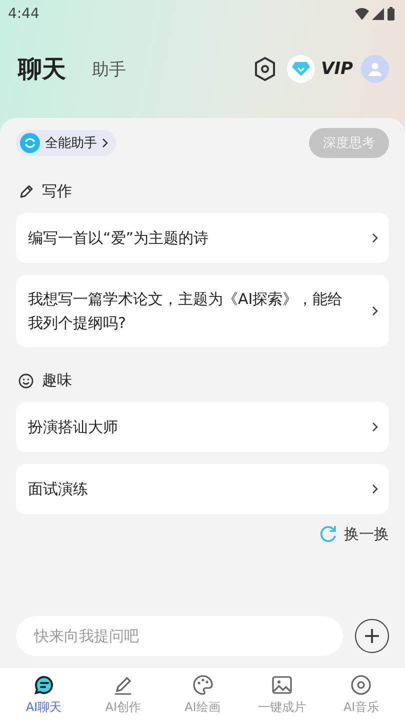 The height and width of the screenshot is (720, 405). I want to click on header-tab: 助手, so click(109, 69).